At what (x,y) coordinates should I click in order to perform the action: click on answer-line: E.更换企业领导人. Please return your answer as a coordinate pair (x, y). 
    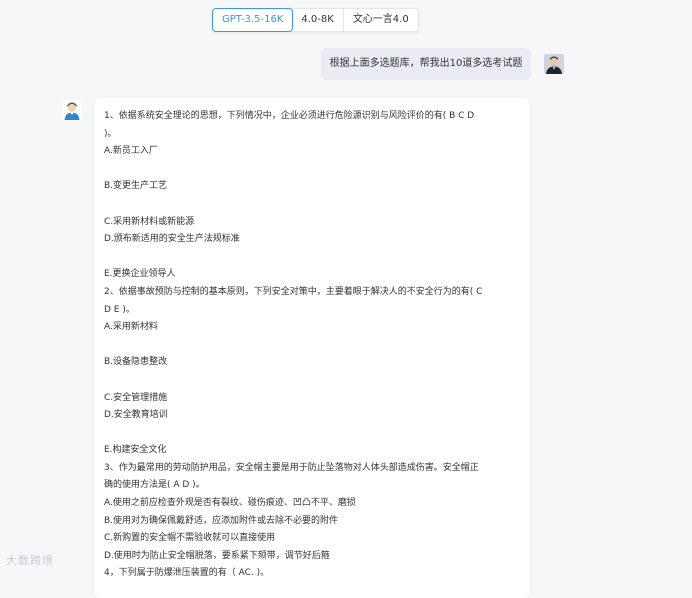
    Looking at the image, I should click on (140, 274).